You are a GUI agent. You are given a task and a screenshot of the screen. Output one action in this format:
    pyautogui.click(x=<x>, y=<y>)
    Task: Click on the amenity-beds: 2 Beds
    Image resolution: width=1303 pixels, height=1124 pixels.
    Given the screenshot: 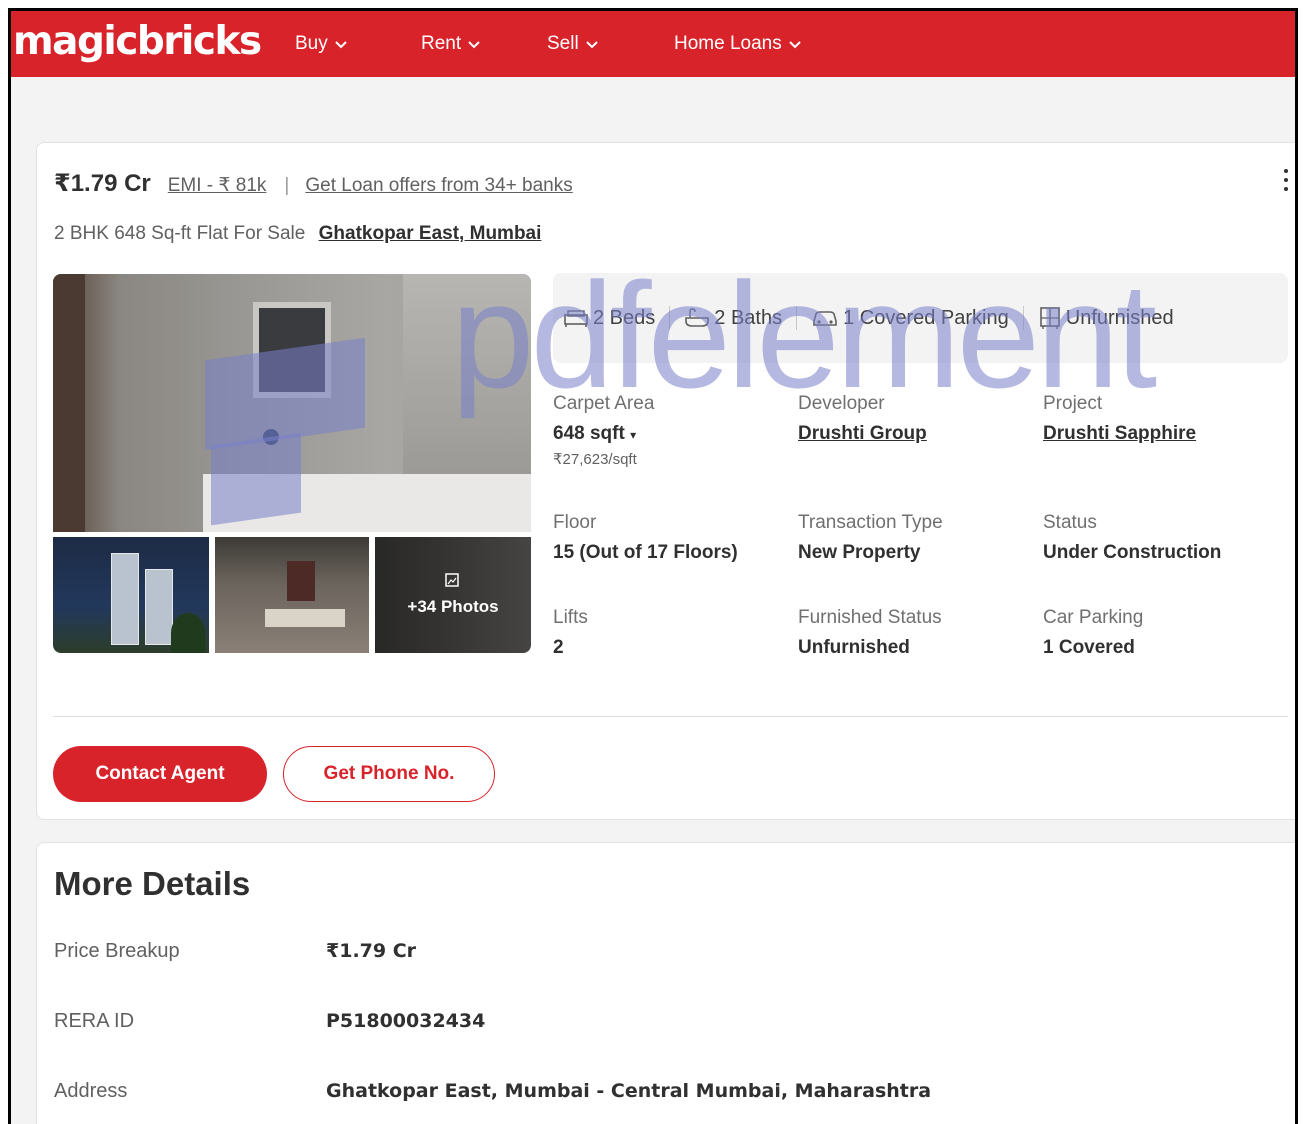 What is the action you would take?
    pyautogui.click(x=609, y=318)
    